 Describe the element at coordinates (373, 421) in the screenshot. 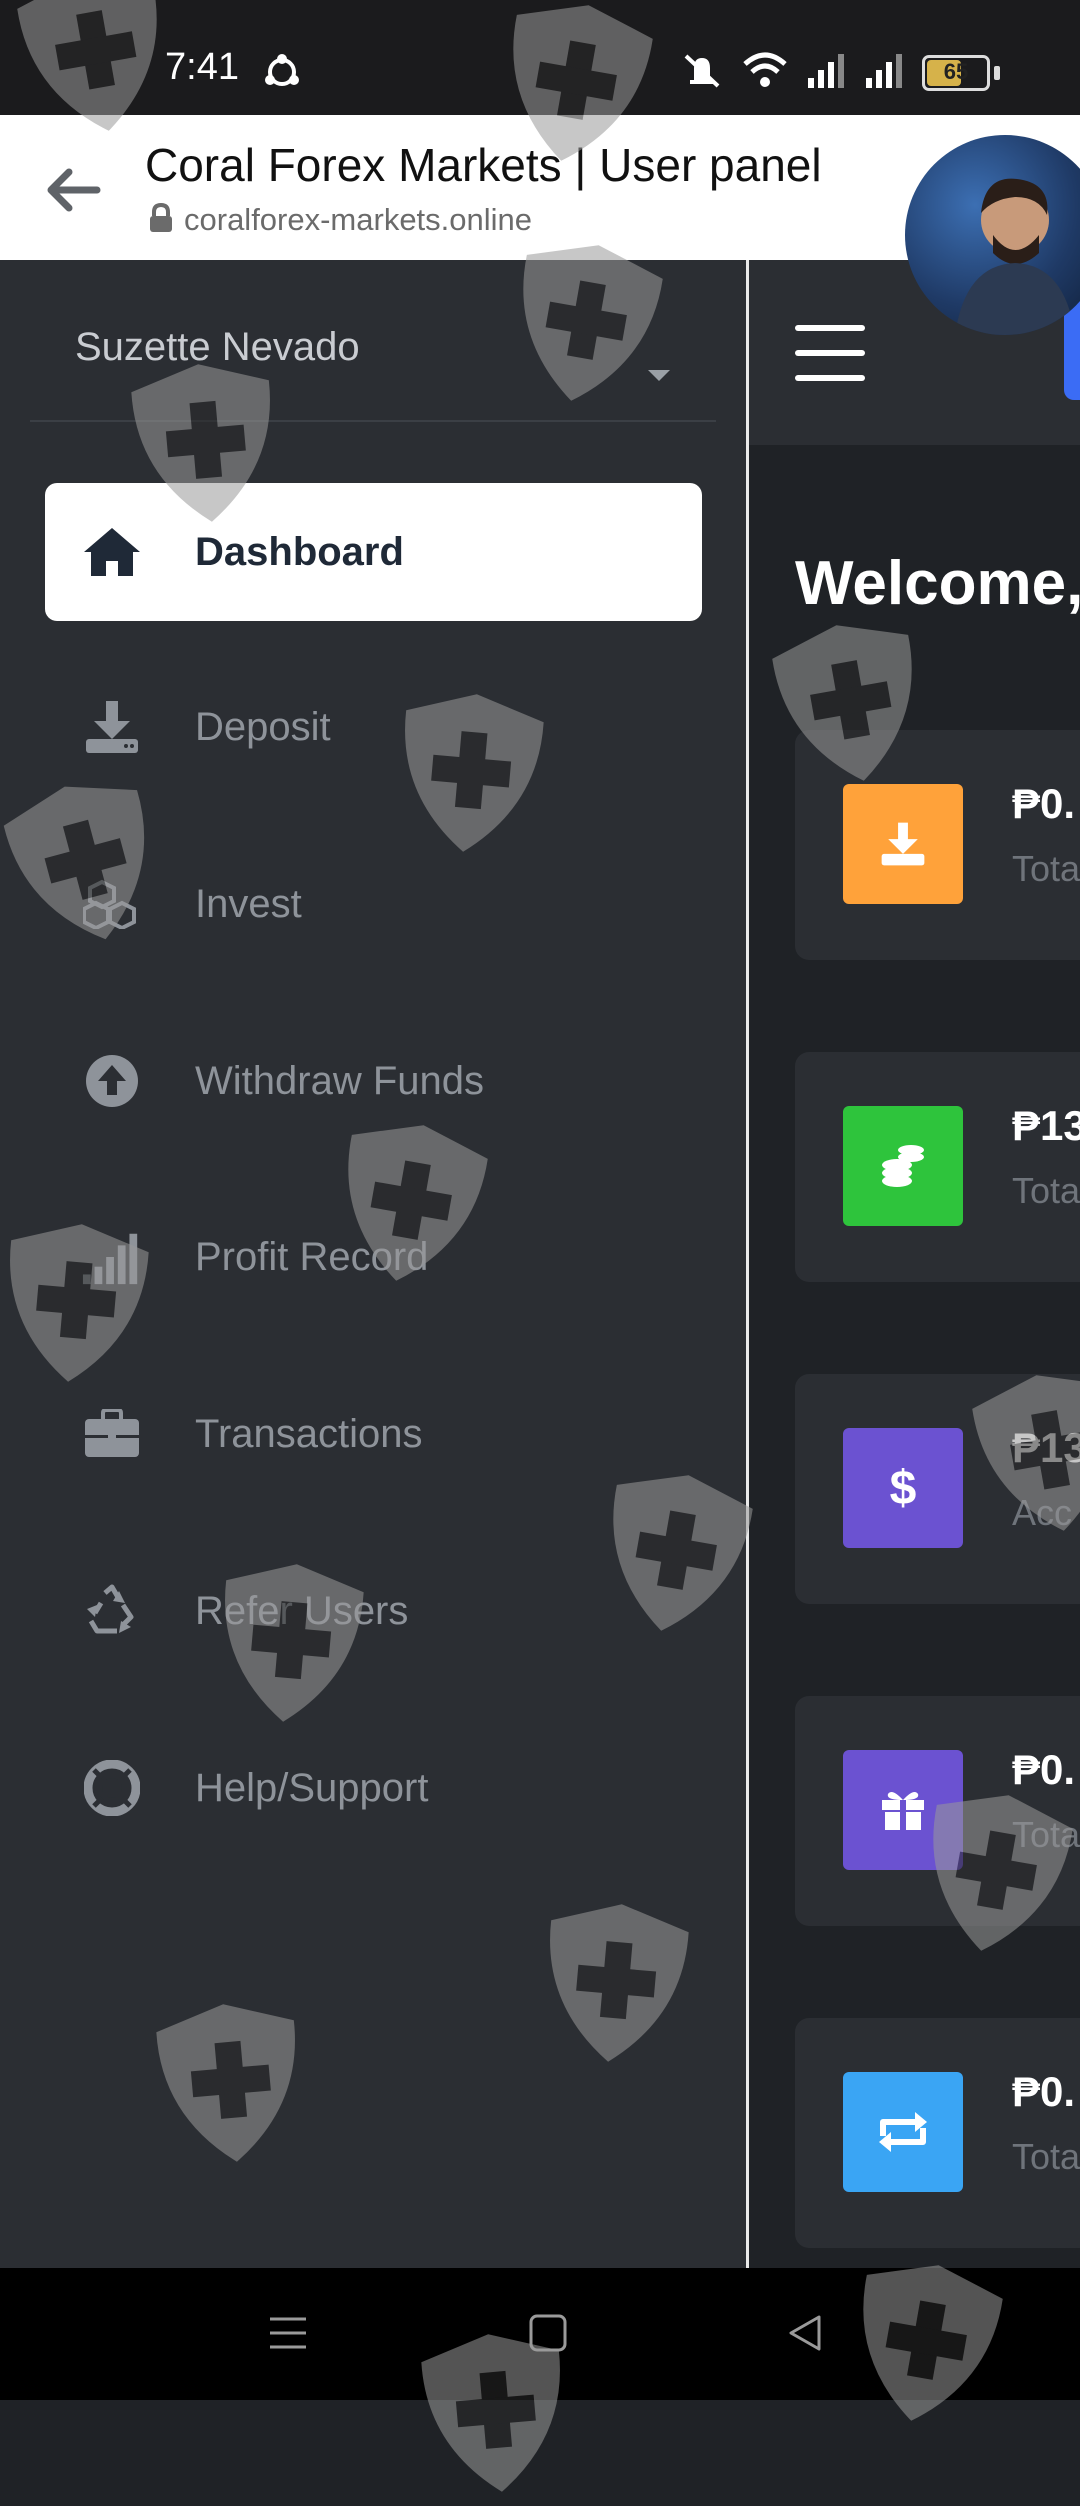

I see `user-divider` at that location.